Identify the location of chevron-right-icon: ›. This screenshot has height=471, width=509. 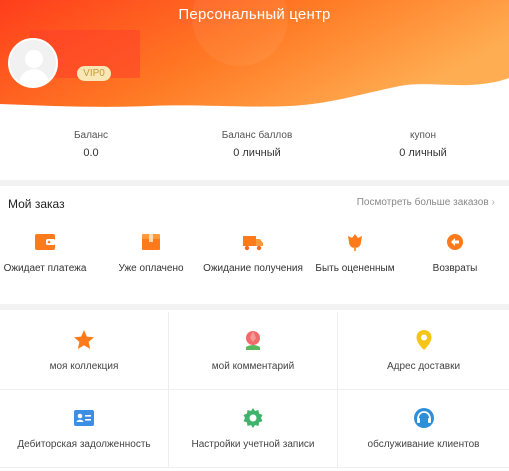
(493, 202).